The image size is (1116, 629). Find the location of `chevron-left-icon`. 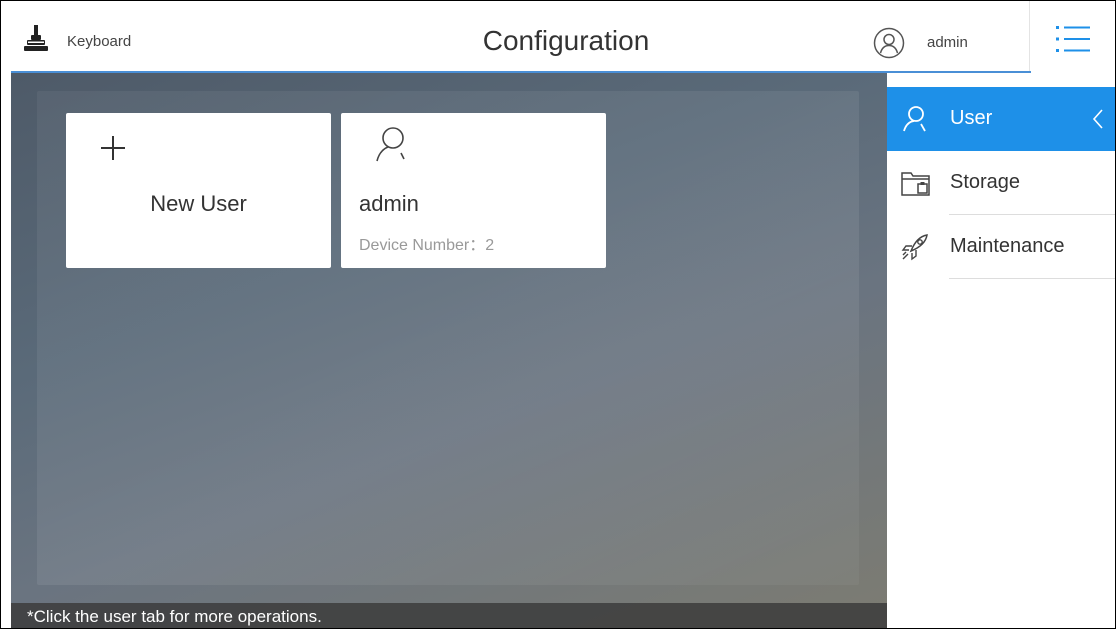

chevron-left-icon is located at coordinates (1098, 119).